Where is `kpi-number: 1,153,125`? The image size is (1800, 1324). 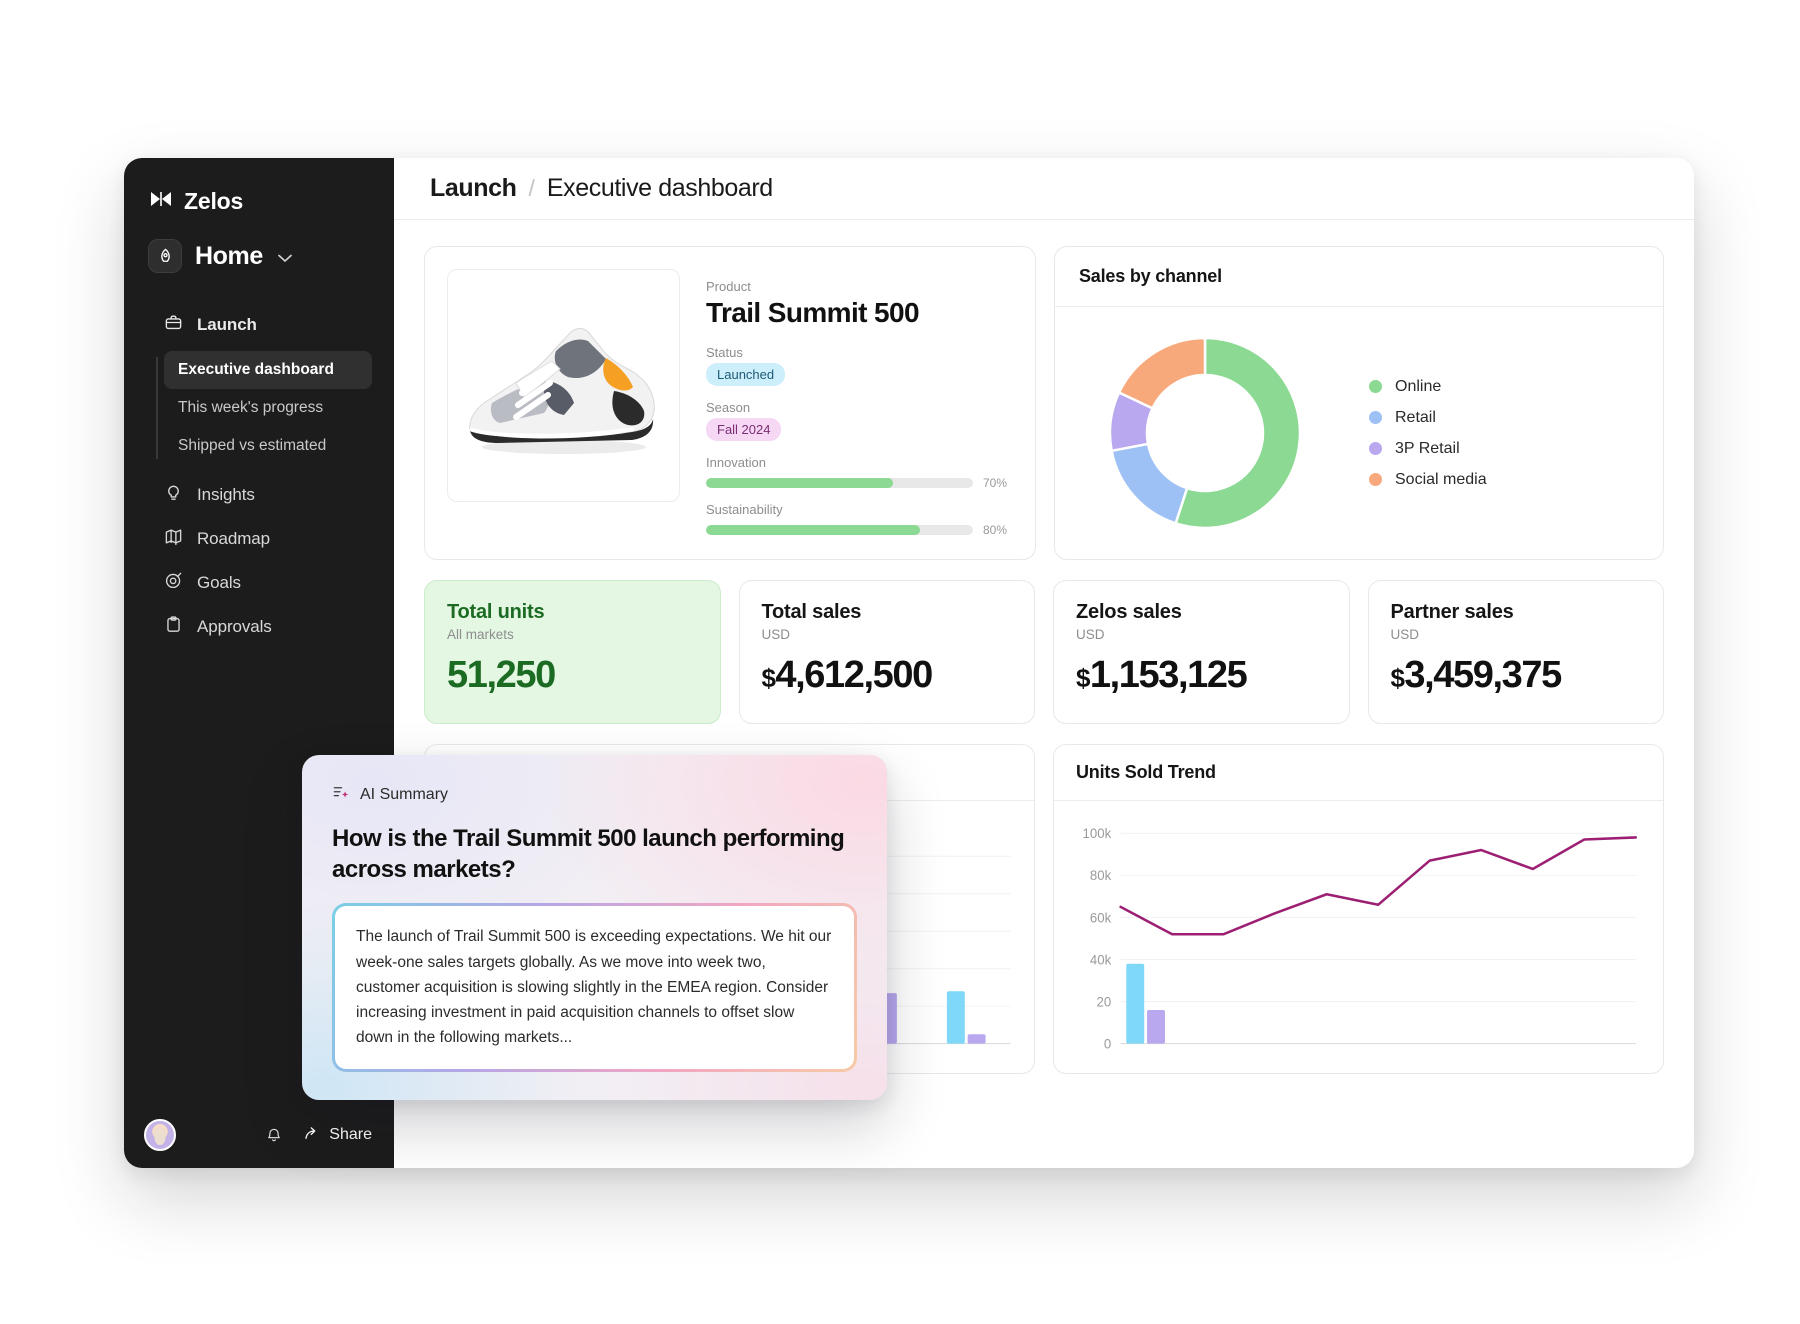 kpi-number: 1,153,125 is located at coordinates (1168, 675).